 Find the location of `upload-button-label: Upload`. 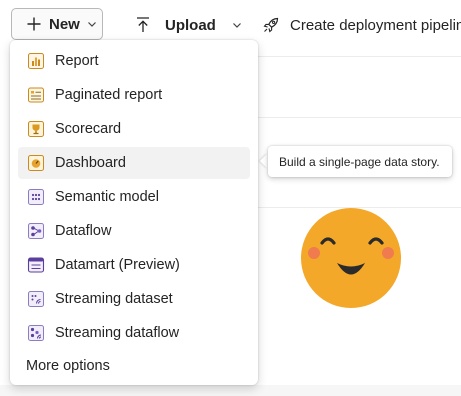

upload-button-label: Upload is located at coordinates (190, 25).